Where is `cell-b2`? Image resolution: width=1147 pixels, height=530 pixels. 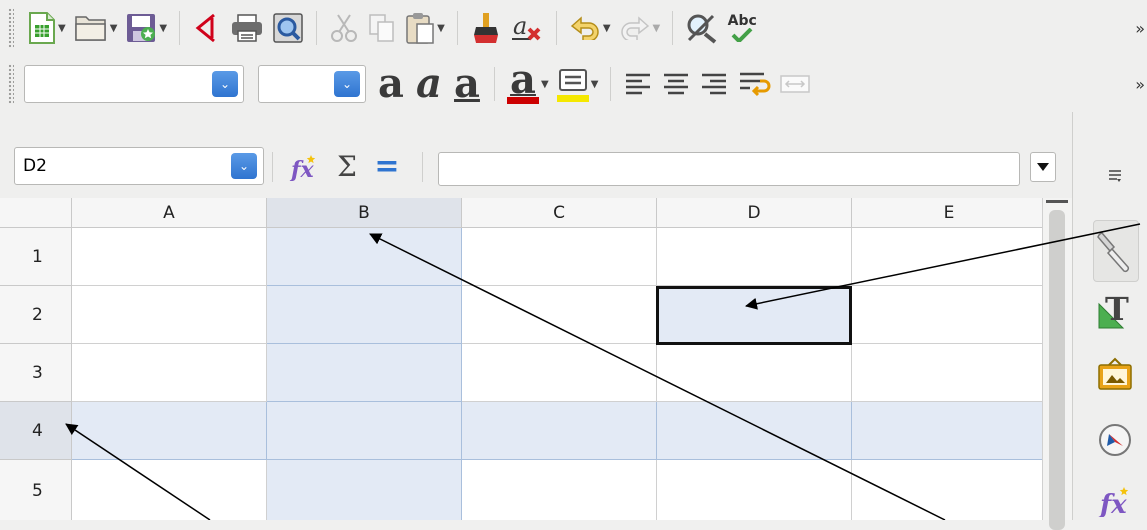
cell-b2 is located at coordinates (364, 315).